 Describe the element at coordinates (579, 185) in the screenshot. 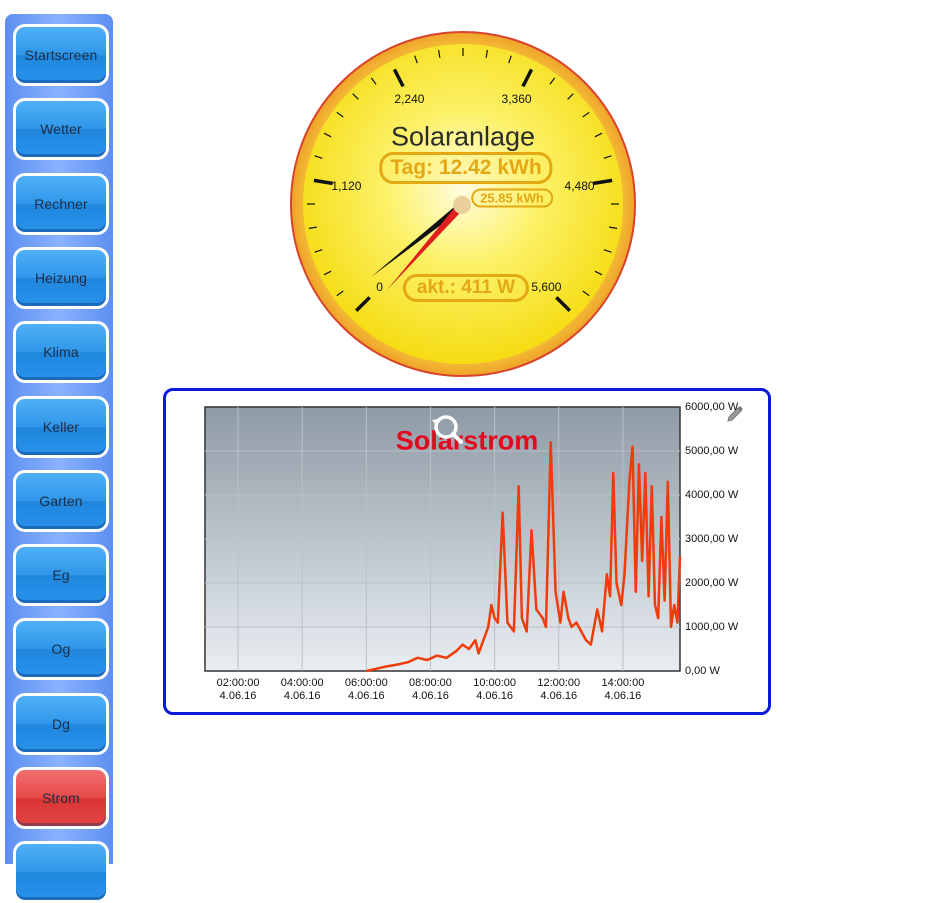

I see `gauge-scale-label: 4,480` at that location.